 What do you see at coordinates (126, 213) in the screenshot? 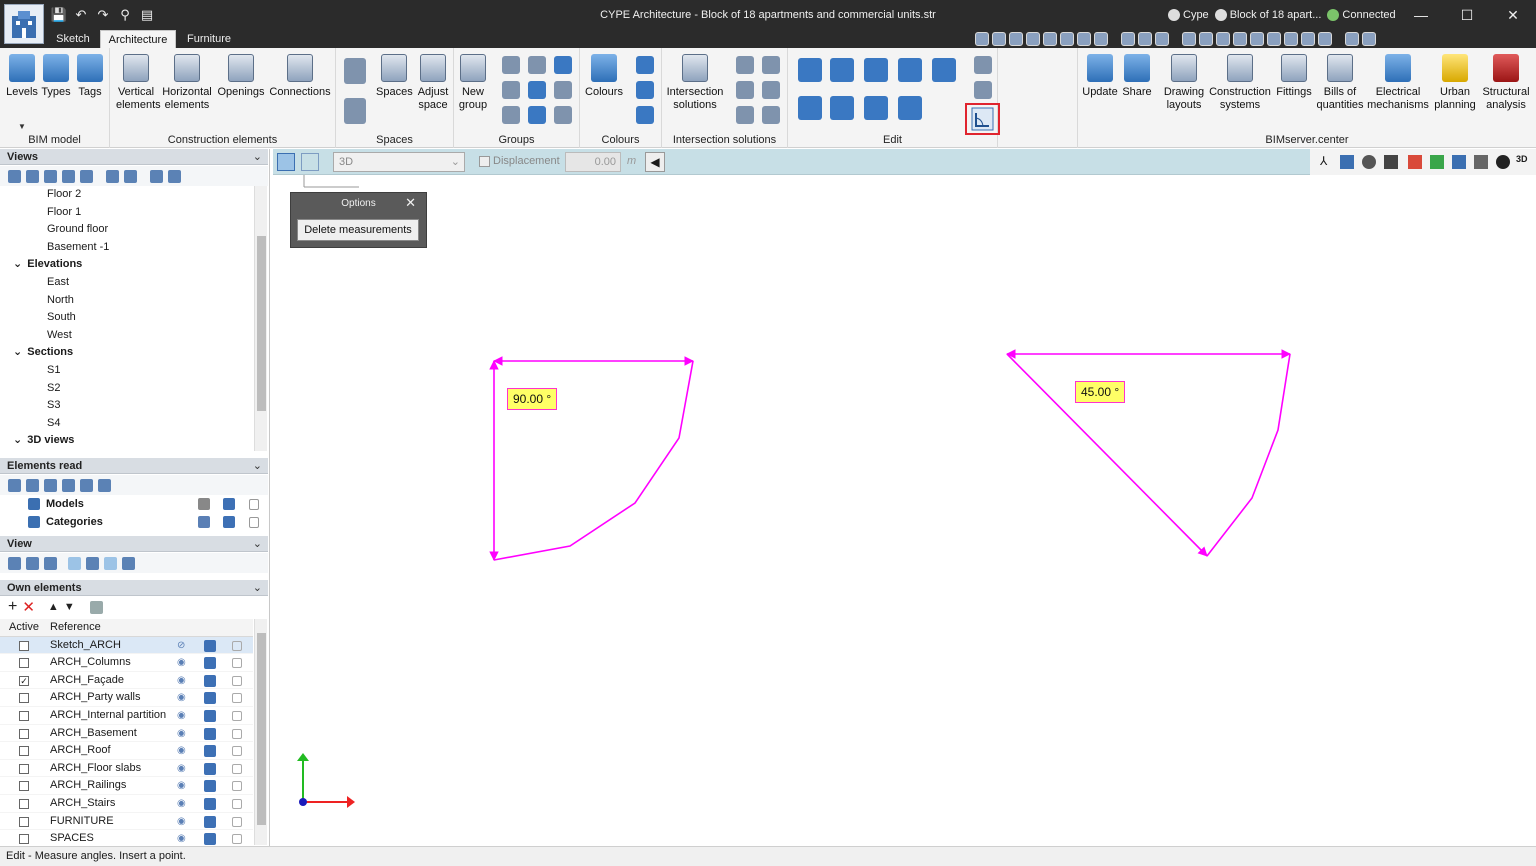
I see `view-tree-item: Floor 1` at bounding box center [126, 213].